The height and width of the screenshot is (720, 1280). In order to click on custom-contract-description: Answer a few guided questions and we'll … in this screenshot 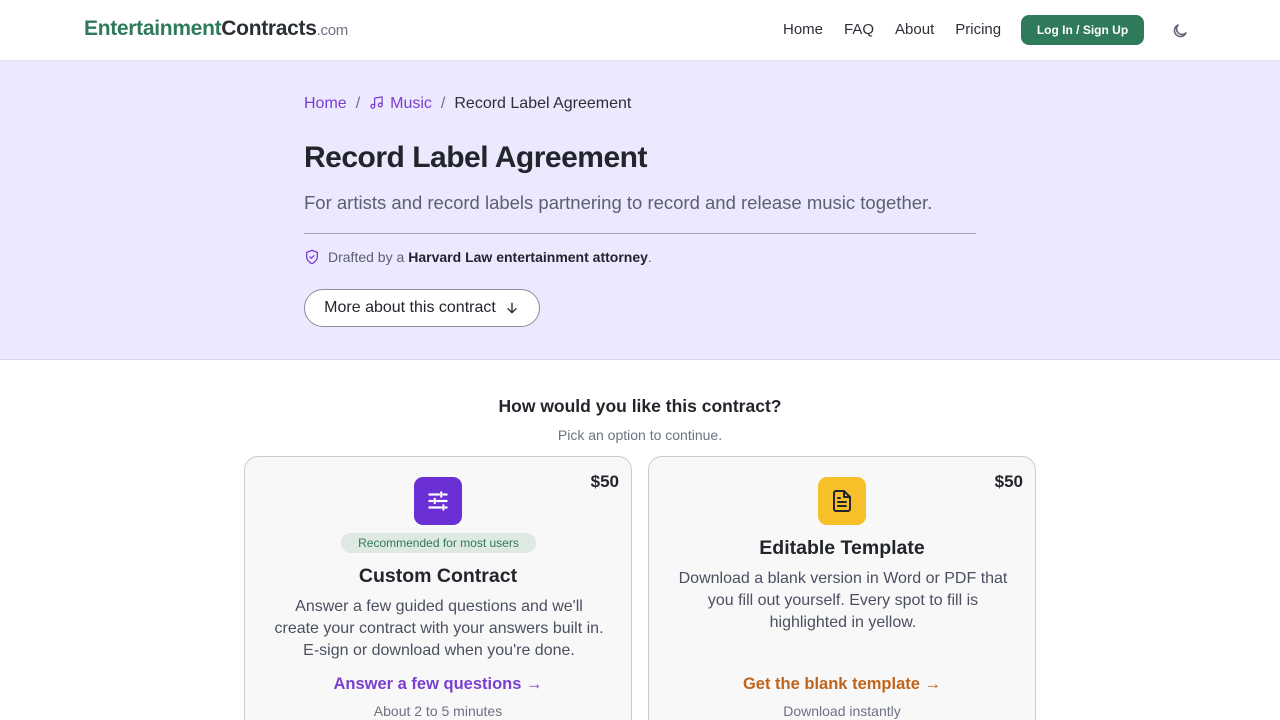, I will do `click(439, 628)`.